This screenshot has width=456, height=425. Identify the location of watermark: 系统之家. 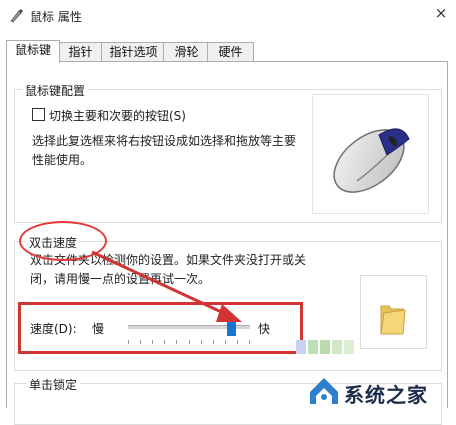
(369, 390).